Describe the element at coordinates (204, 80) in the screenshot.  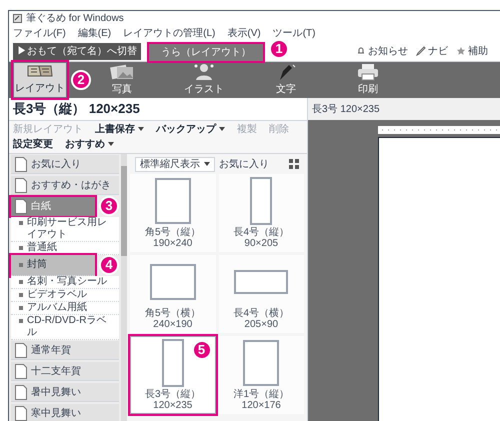
I see `ribbon-tab: イラスト` at that location.